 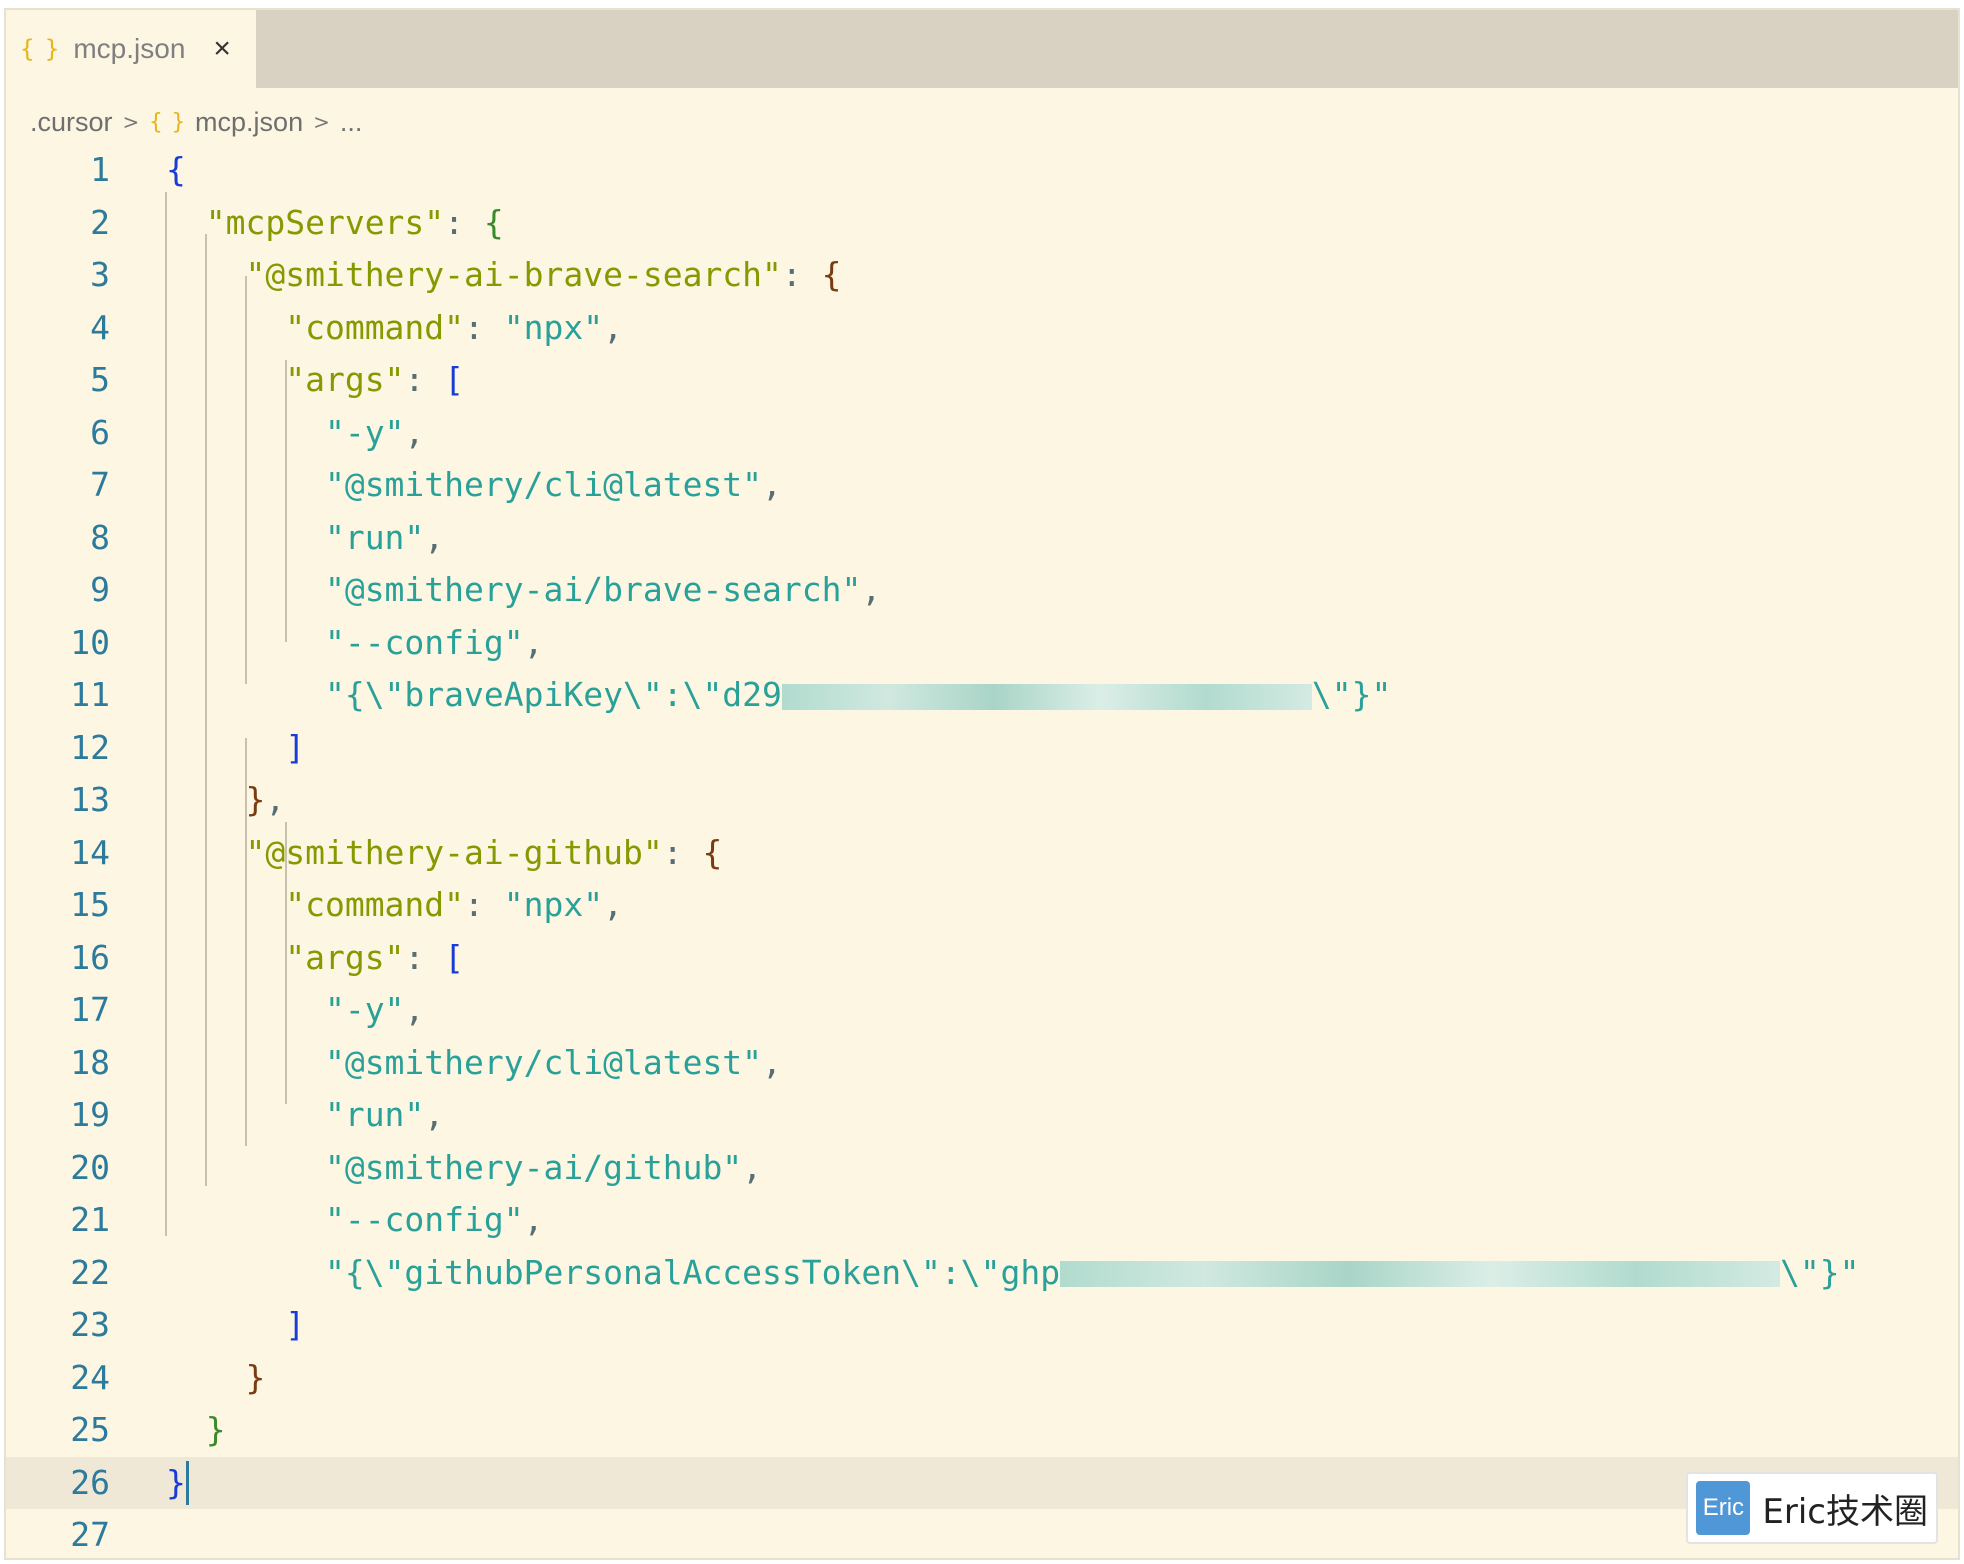 I want to click on line-number: 13, so click(x=90, y=799).